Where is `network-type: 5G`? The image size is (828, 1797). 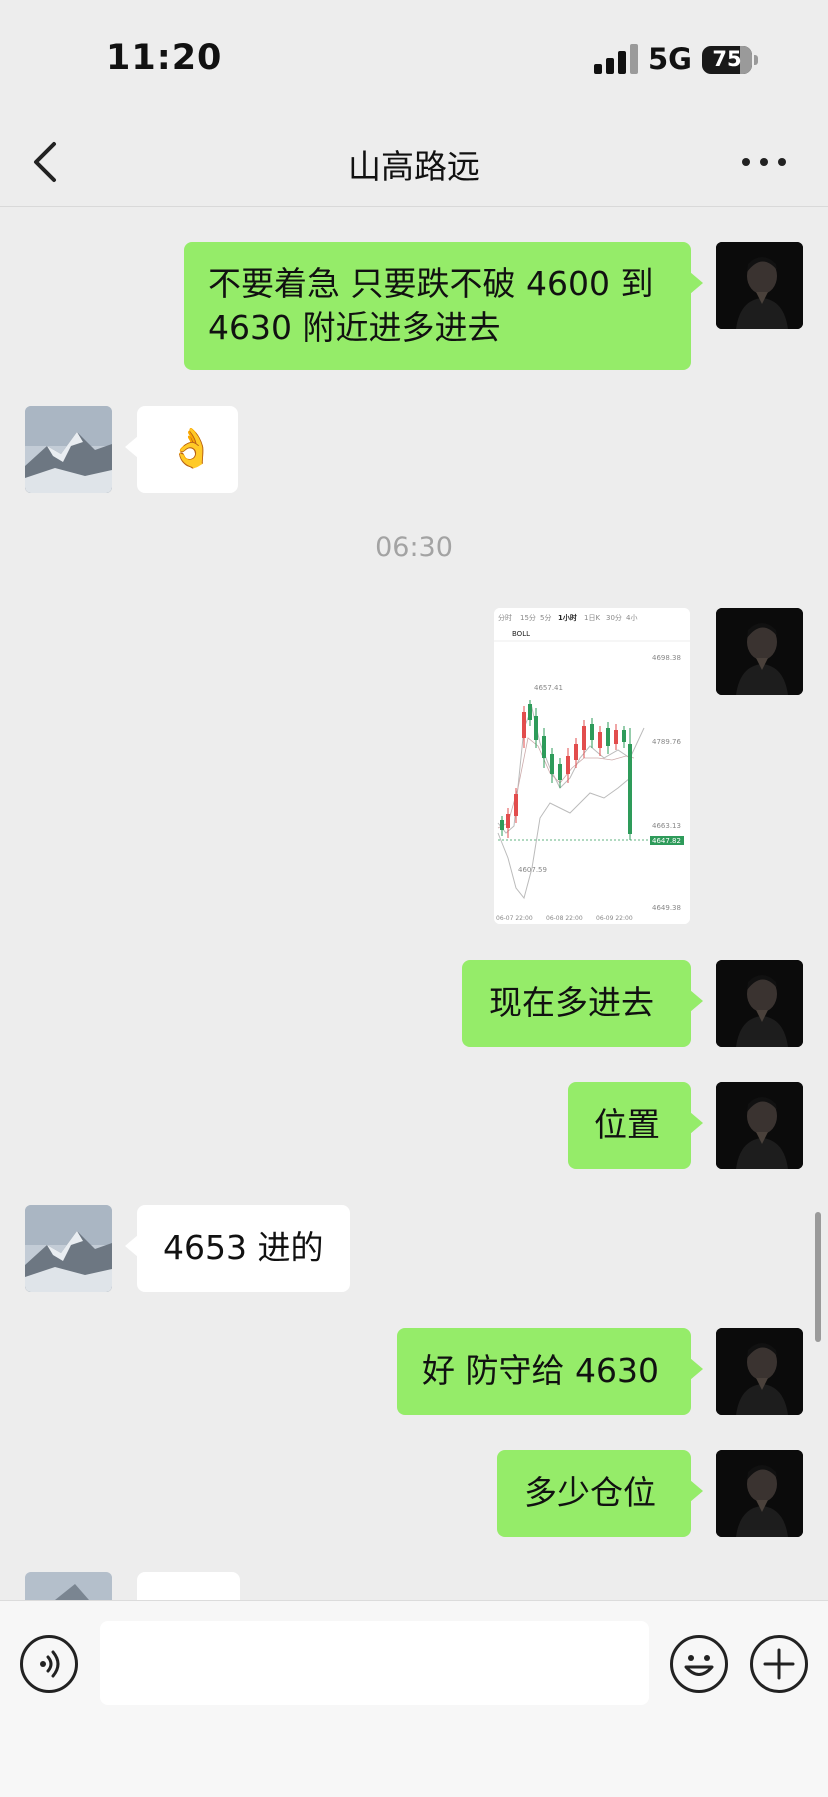 network-type: 5G is located at coordinates (670, 59).